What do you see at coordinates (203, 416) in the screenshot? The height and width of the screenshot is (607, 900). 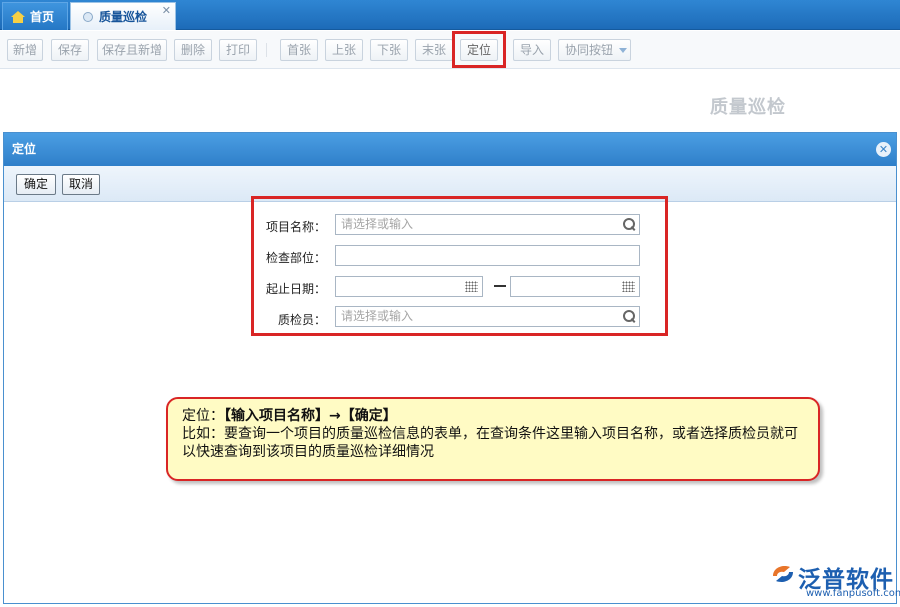 I see `callout-prefix: 定位：` at bounding box center [203, 416].